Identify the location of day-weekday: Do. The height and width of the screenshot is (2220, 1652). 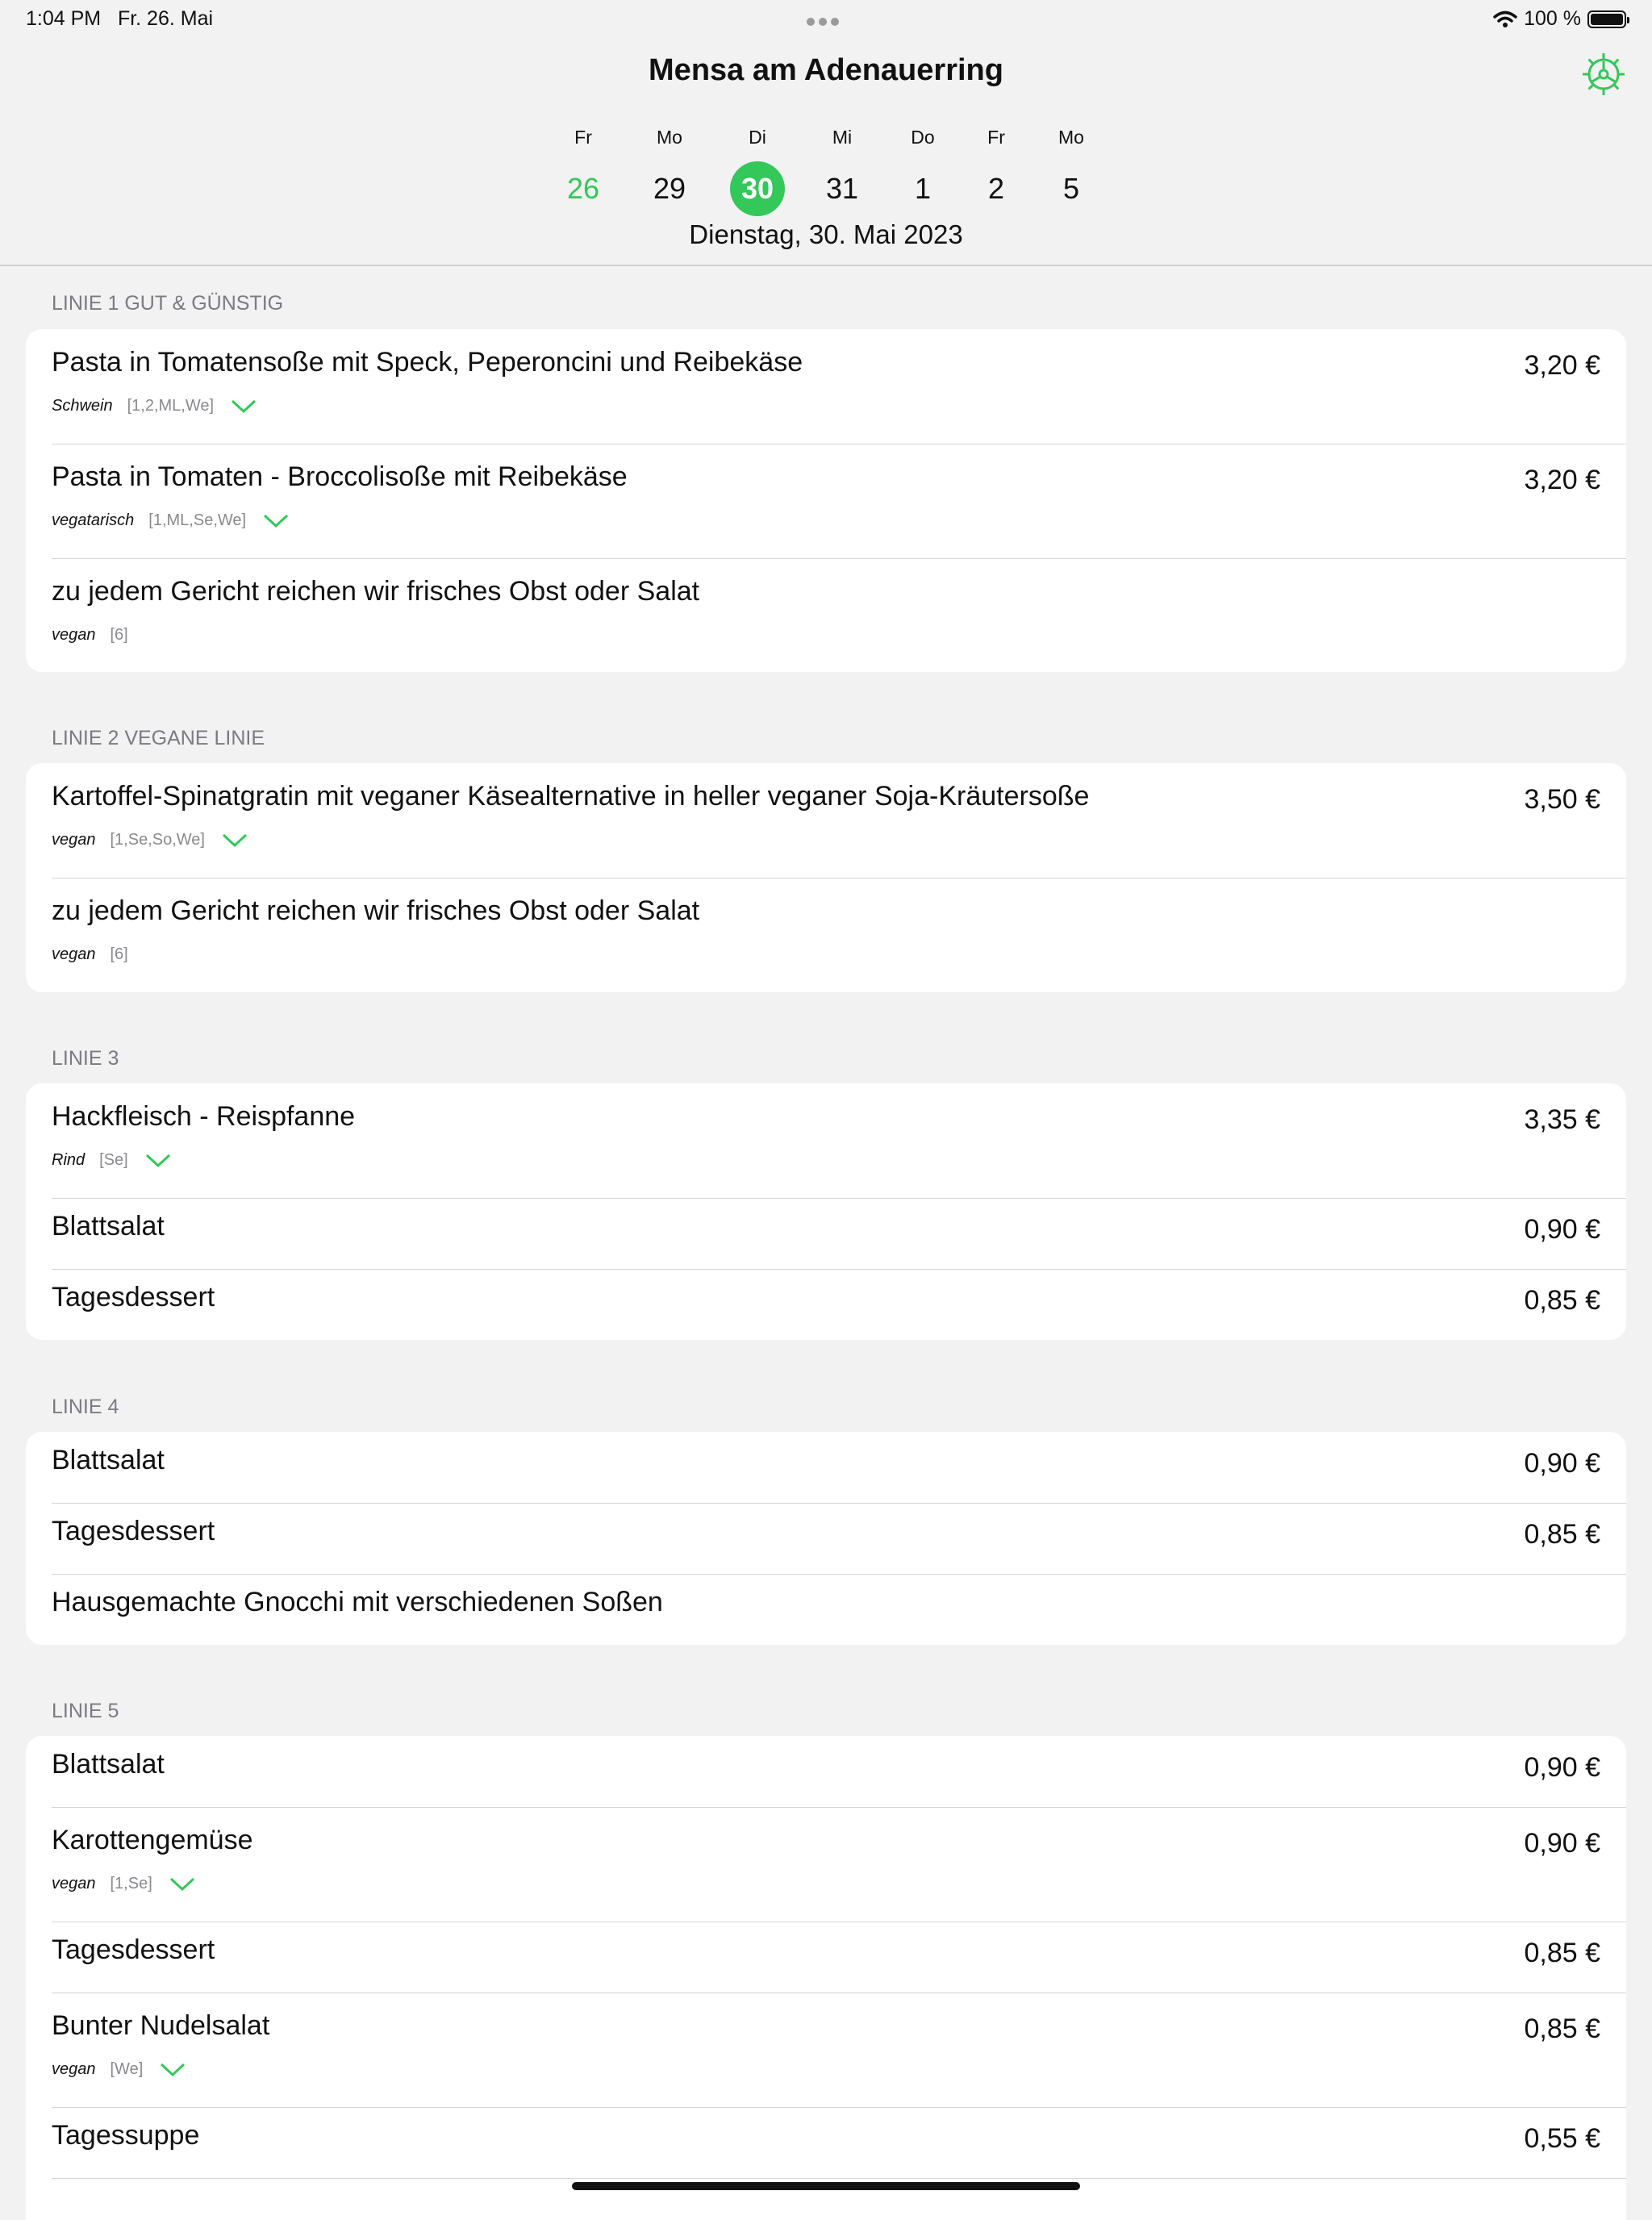
(923, 137).